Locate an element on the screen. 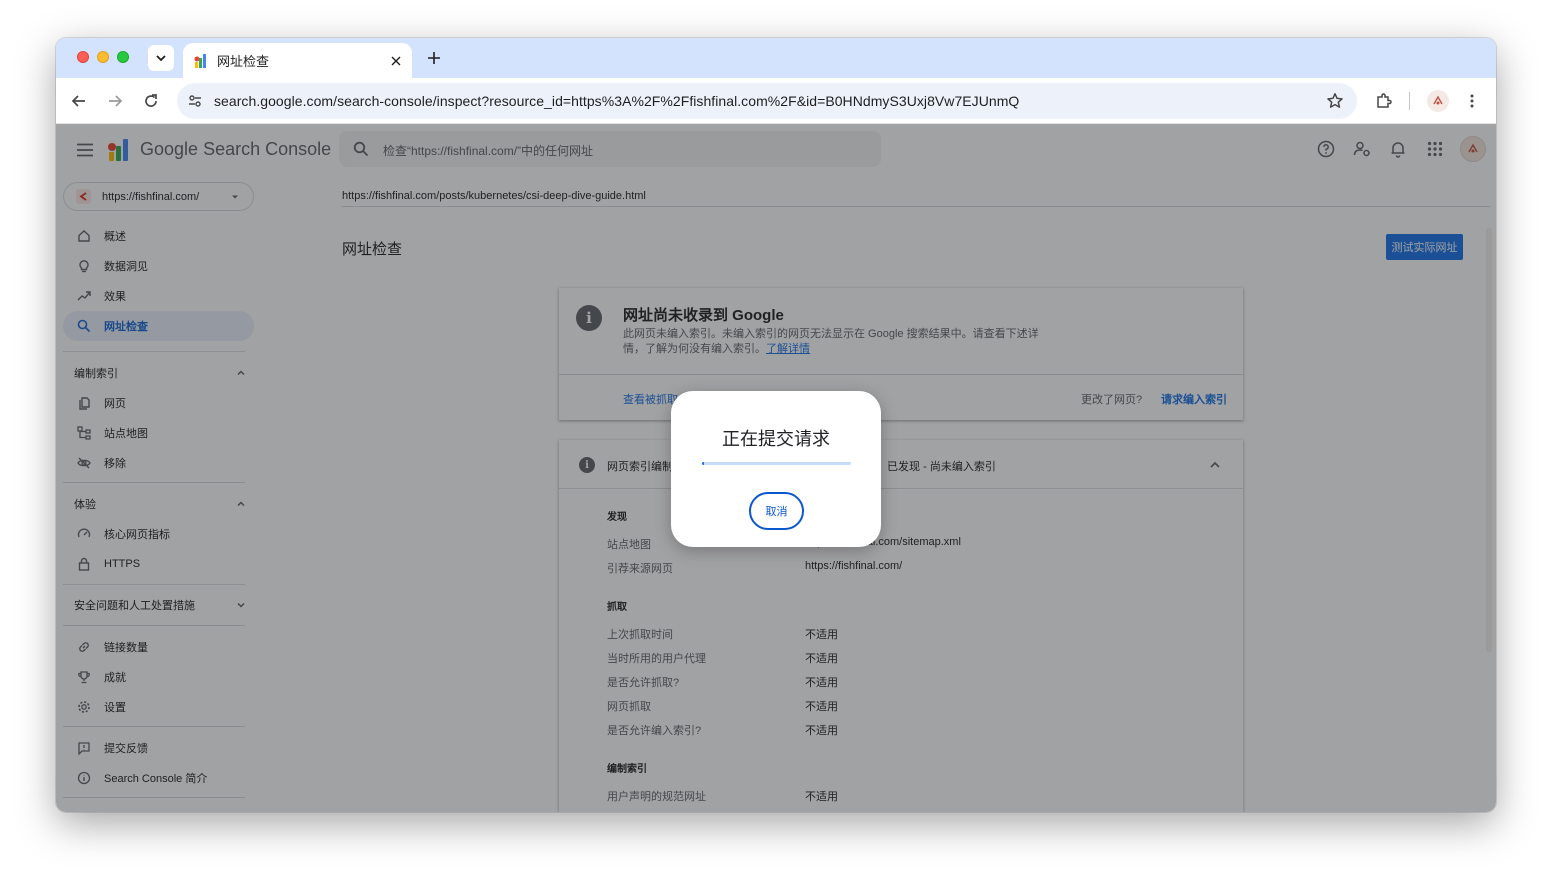  arrow-left-icon is located at coordinates (78, 101).